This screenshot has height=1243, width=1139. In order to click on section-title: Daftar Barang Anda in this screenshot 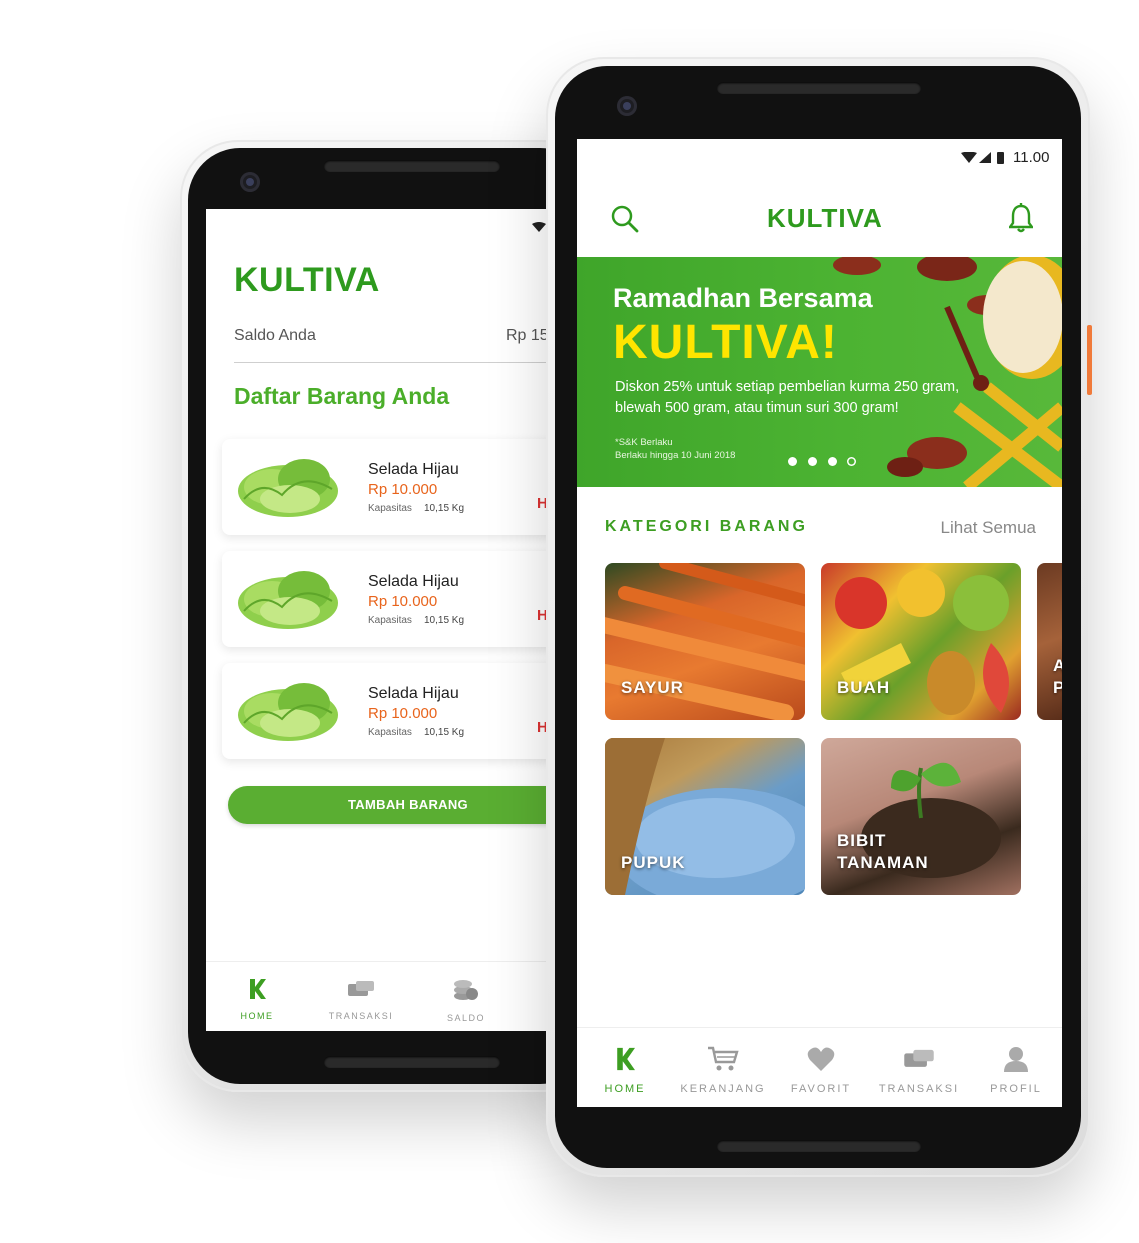, I will do `click(342, 396)`.